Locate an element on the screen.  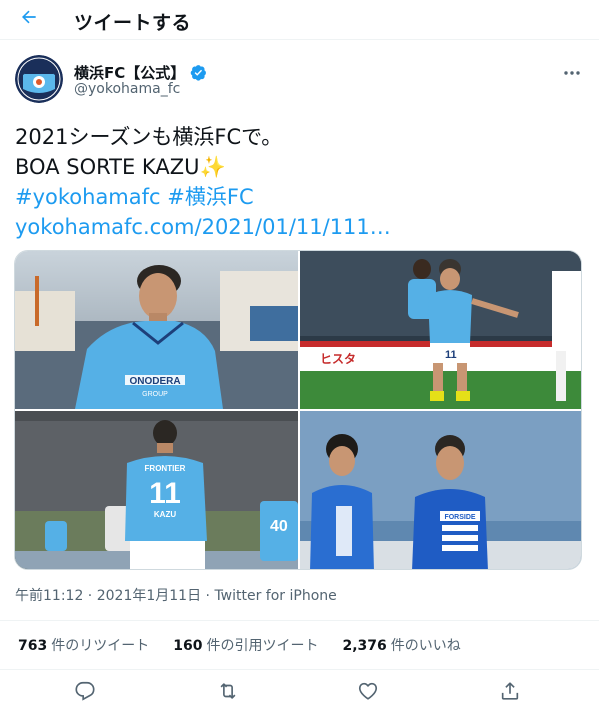
tweet-line-1: 2021シーズンも横浜FCで。 is located at coordinates (149, 137).